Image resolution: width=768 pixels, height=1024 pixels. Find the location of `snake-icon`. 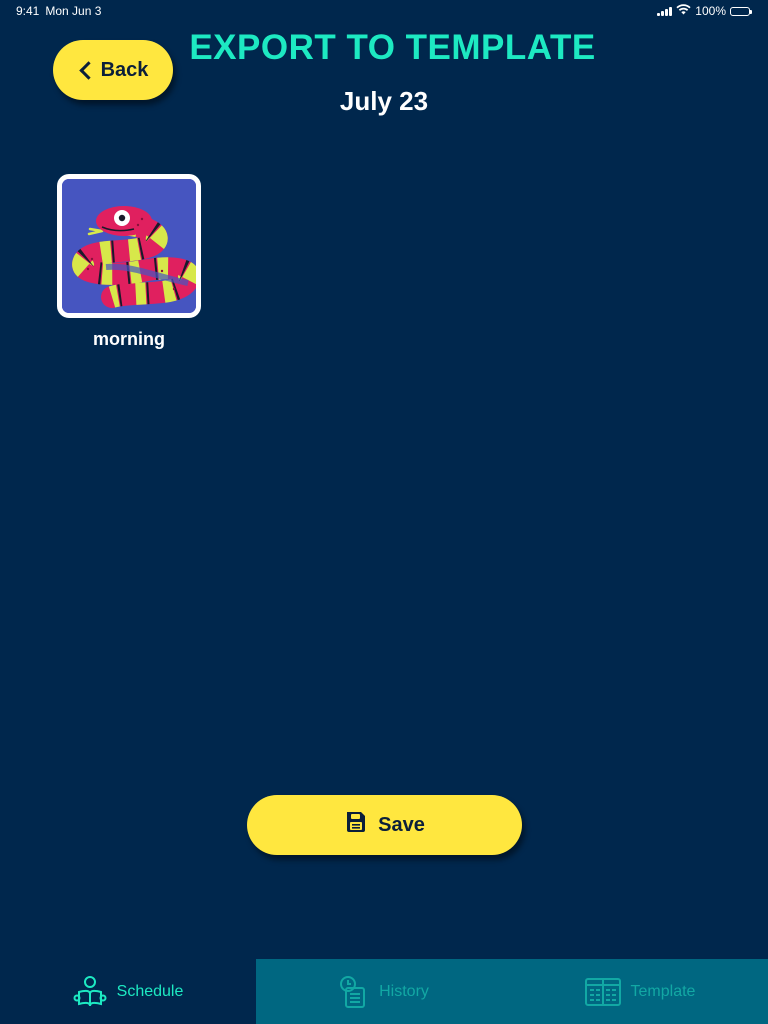

snake-icon is located at coordinates (129, 246).